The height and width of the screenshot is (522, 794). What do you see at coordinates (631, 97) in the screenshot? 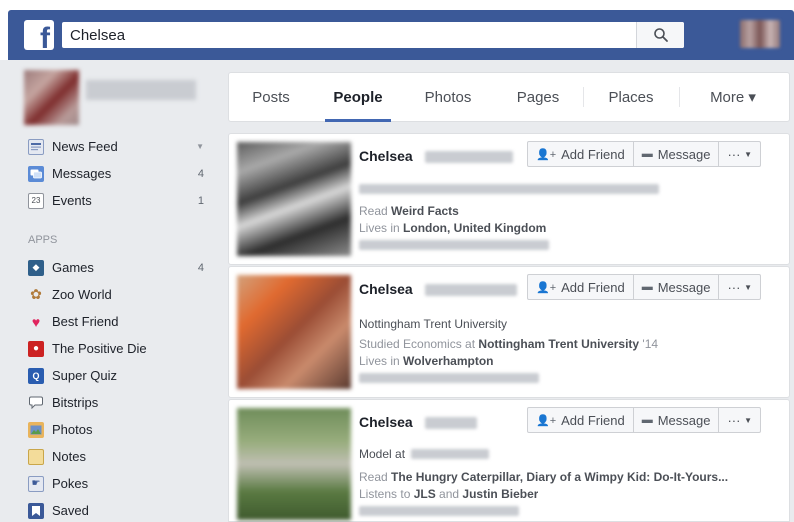
I see `tab-places: Places` at bounding box center [631, 97].